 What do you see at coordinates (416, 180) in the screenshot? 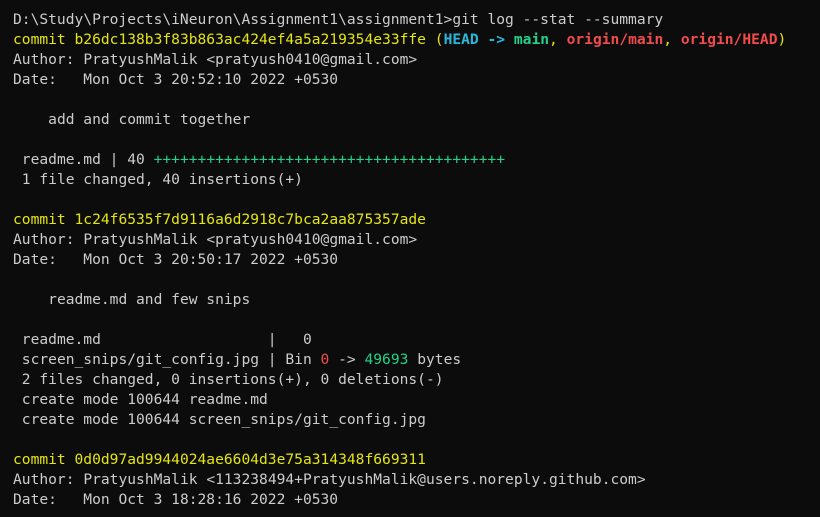
I see `summary-line: 1 file changed, 40 insertions(+)` at bounding box center [416, 180].